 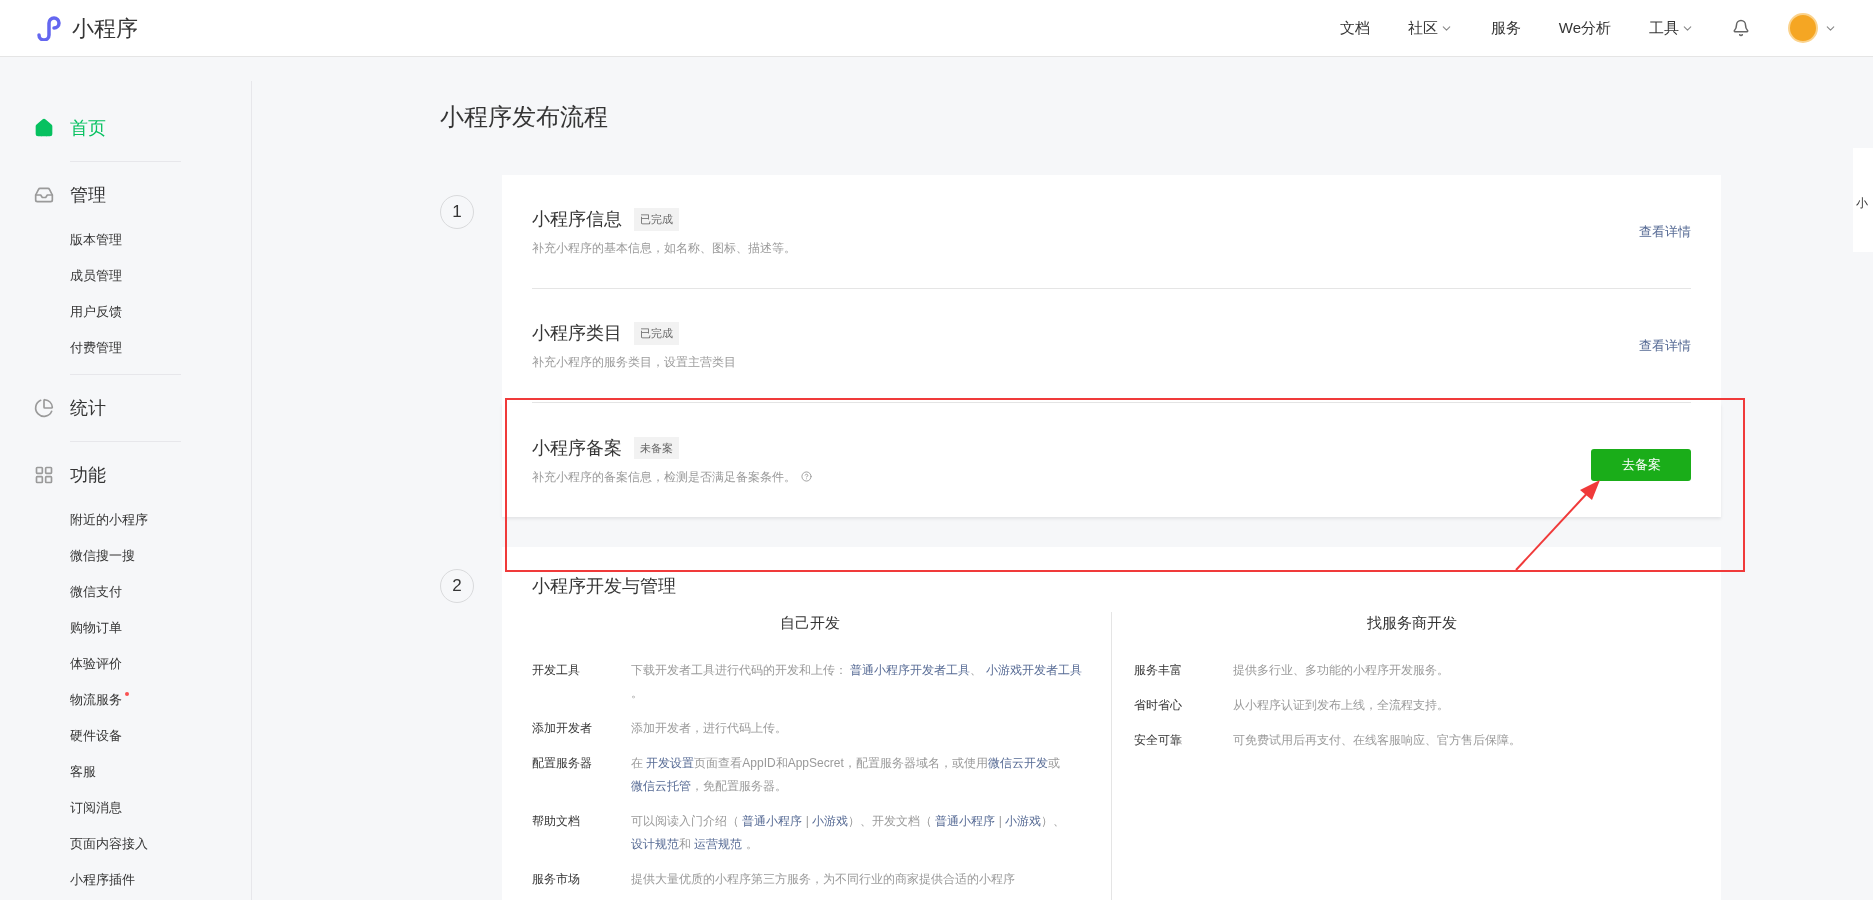 I want to click on pie-chart-icon, so click(x=44, y=408).